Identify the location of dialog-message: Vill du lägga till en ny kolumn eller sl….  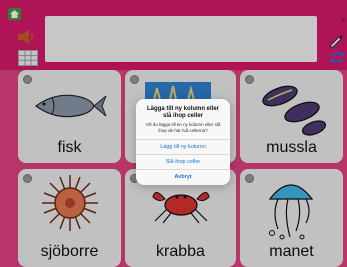
(183, 127).